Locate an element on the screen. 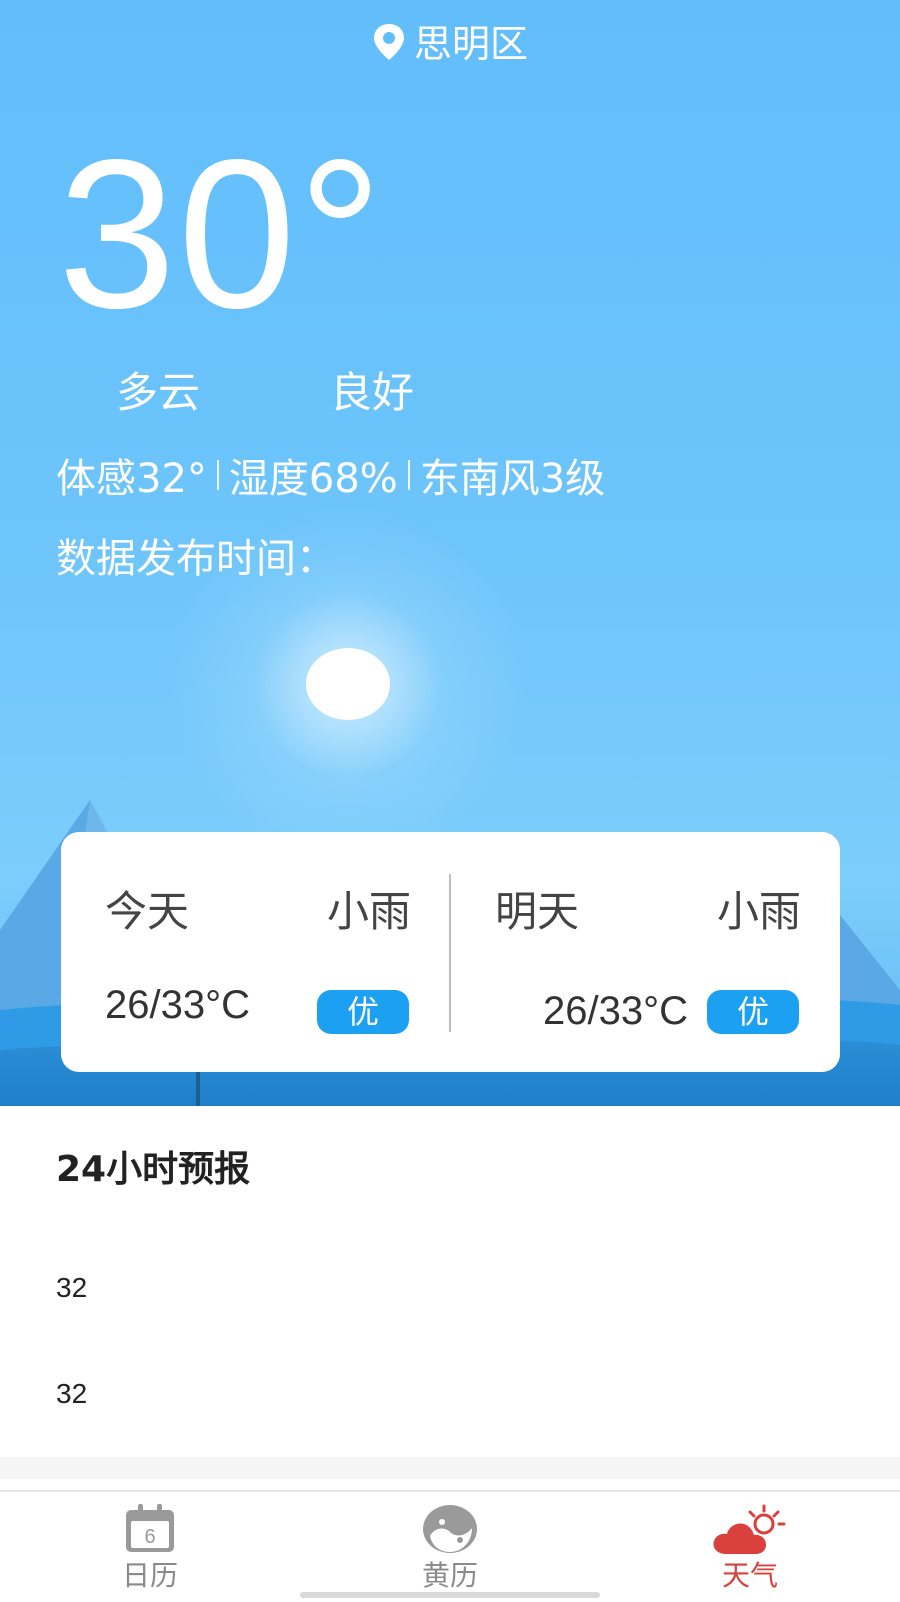 The width and height of the screenshot is (900, 1602). location-header: 思明区 is located at coordinates (450, 44).